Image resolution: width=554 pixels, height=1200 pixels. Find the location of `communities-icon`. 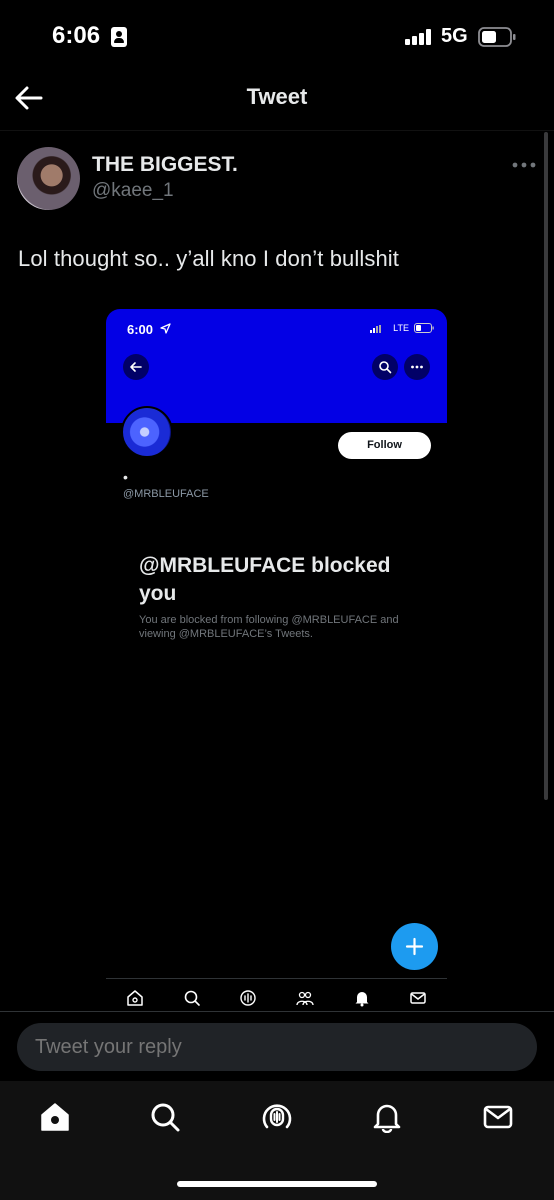

communities-icon is located at coordinates (305, 998).